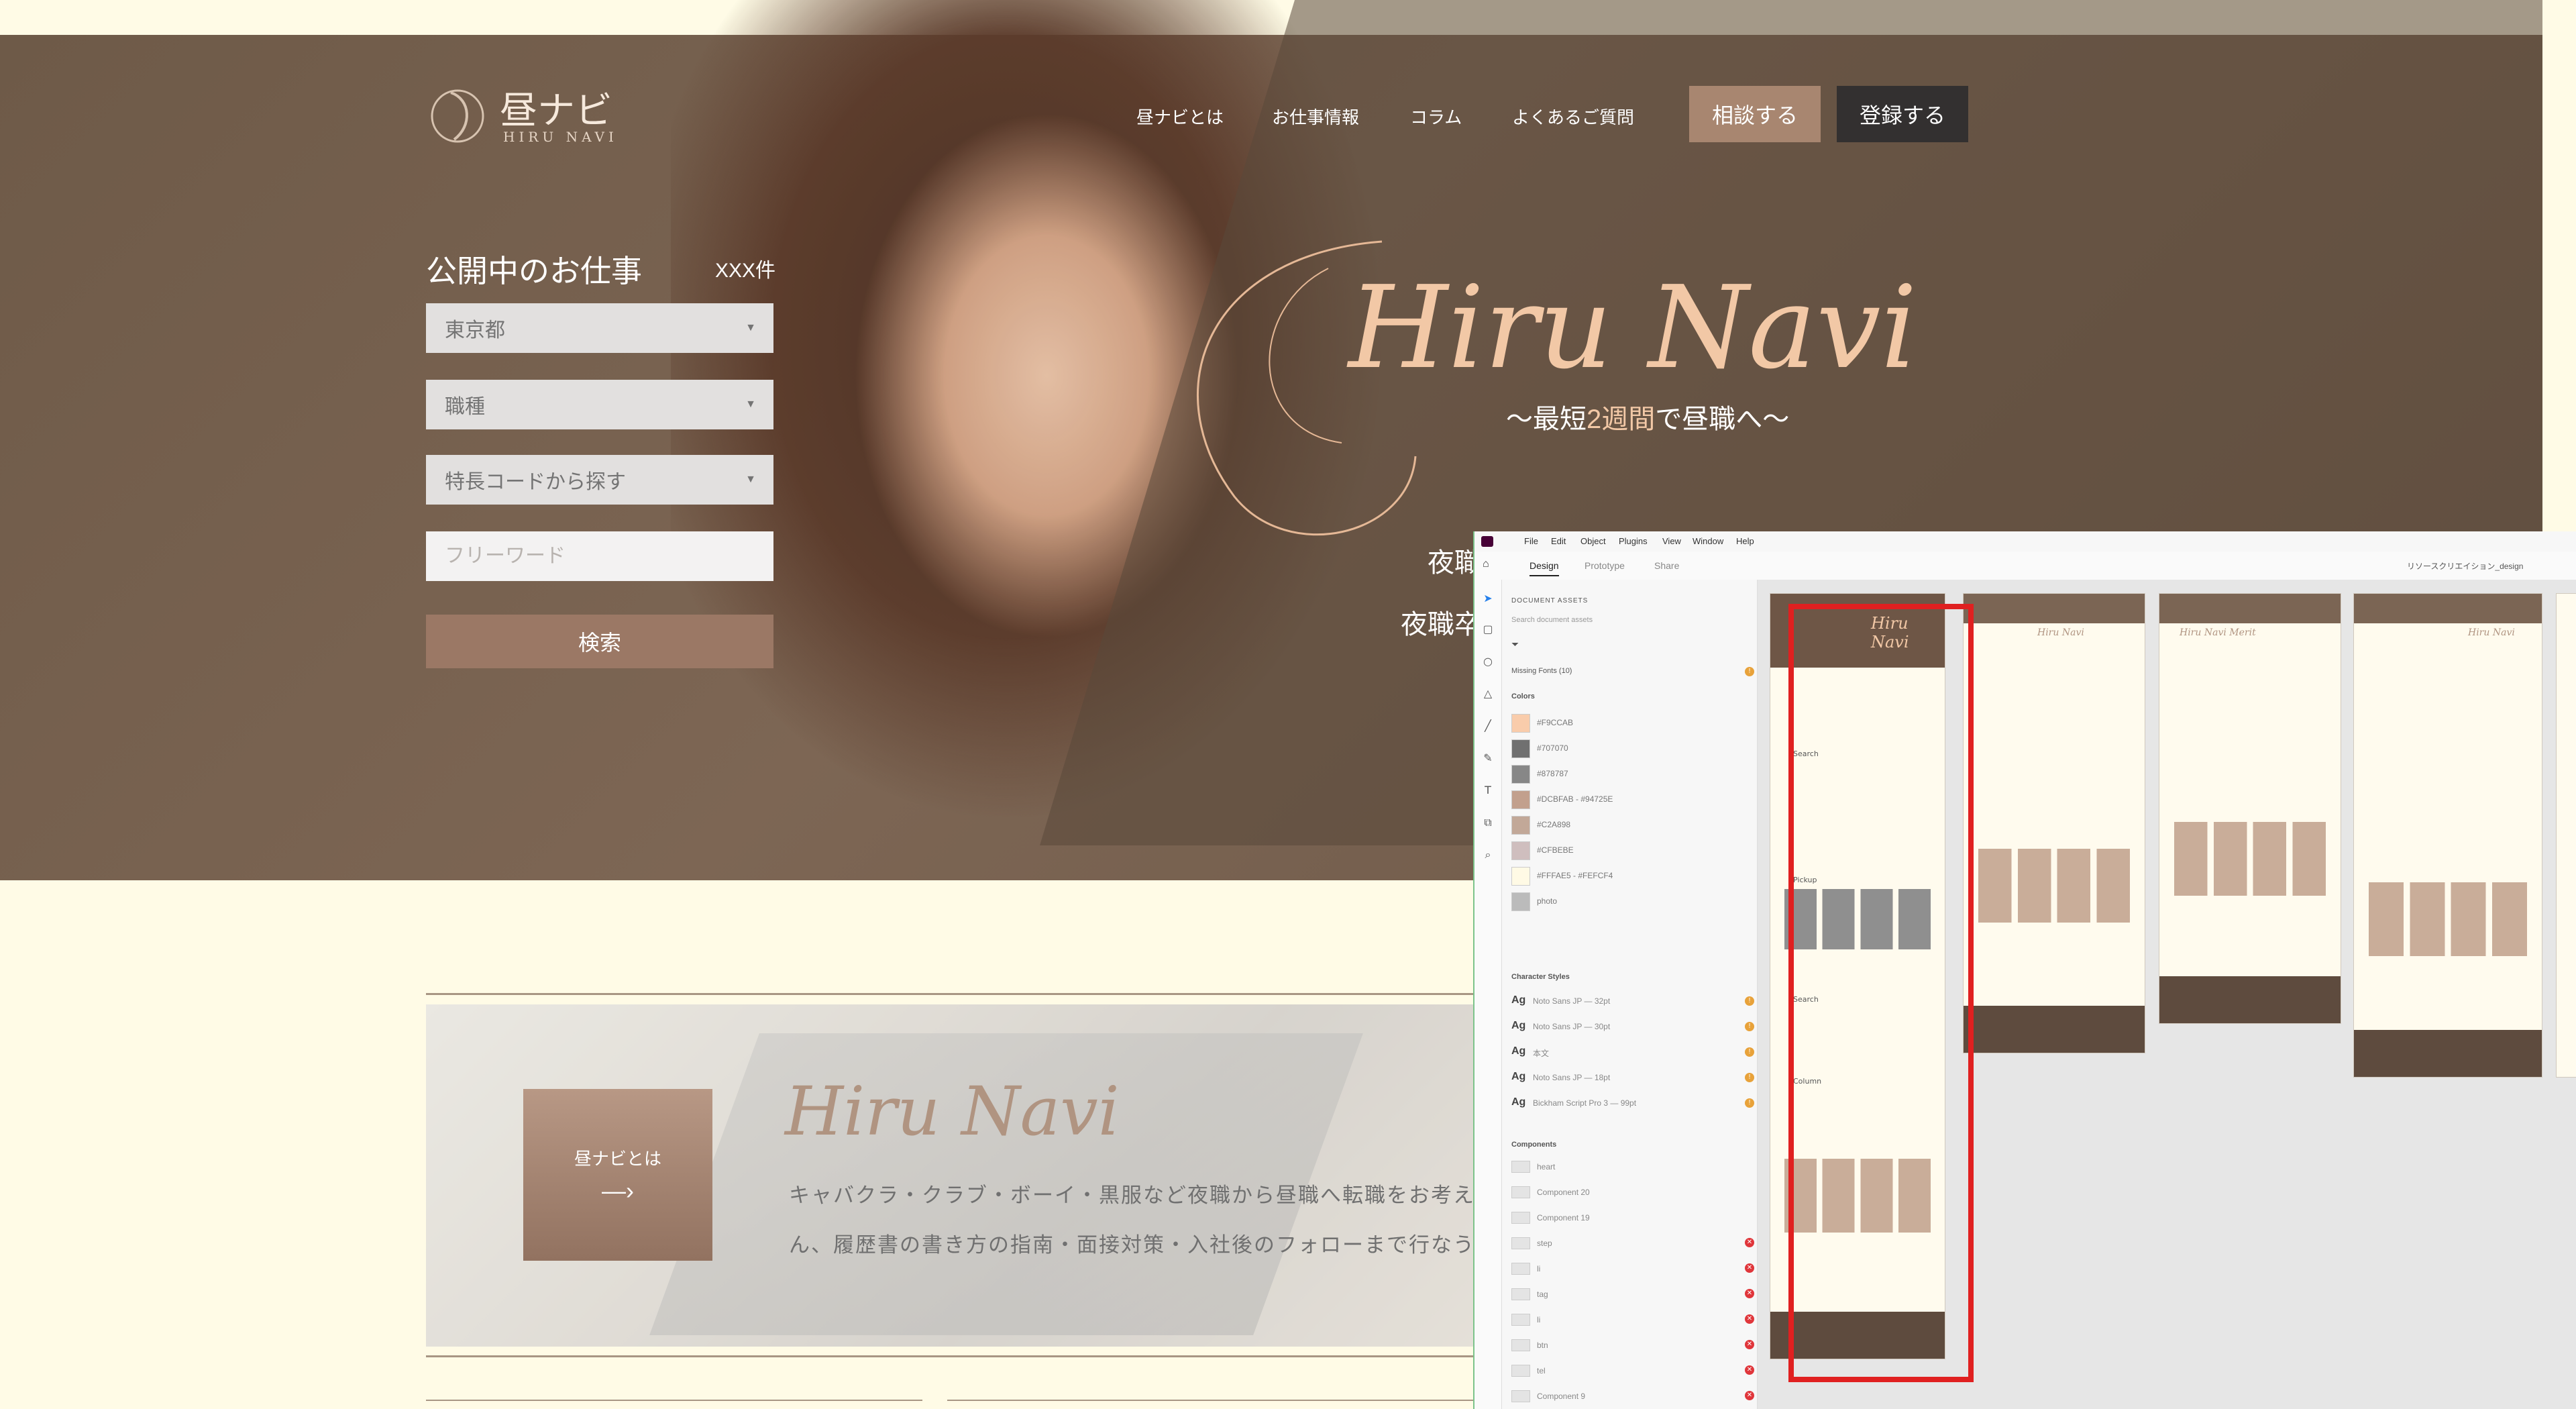  What do you see at coordinates (1632, 328) in the screenshot?
I see `brand-script: Hiru Navi` at bounding box center [1632, 328].